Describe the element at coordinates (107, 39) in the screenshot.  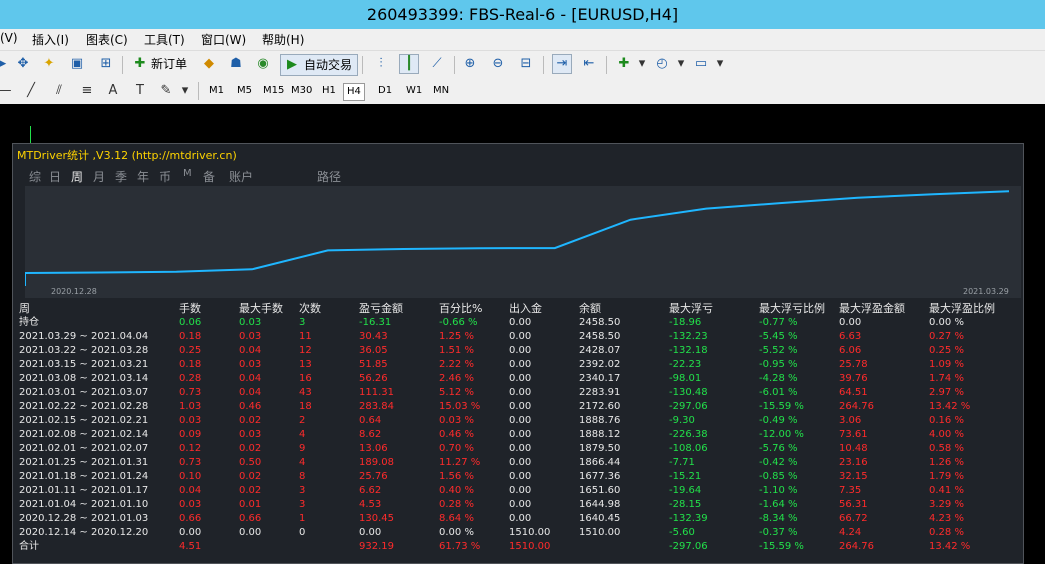
I see `menu-chart: 图表(C)` at that location.